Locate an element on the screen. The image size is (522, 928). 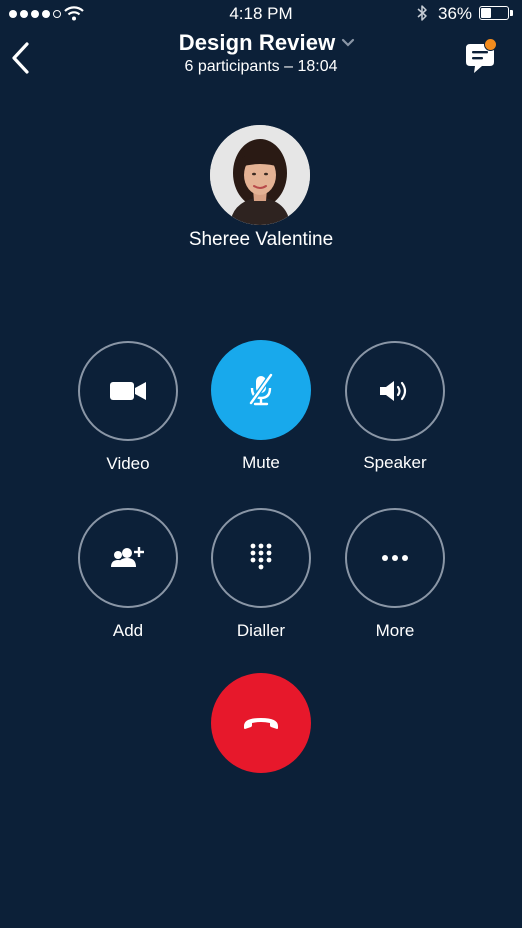
battery-percent: 36% is located at coordinates (455, 13).